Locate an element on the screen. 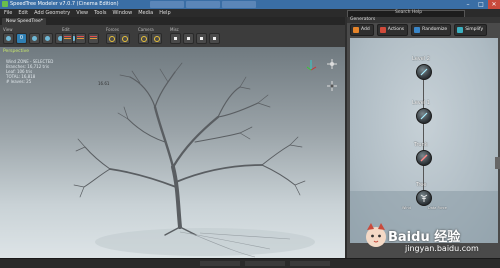 The image size is (500, 268). misc-lod-button is located at coordinates (188, 38).